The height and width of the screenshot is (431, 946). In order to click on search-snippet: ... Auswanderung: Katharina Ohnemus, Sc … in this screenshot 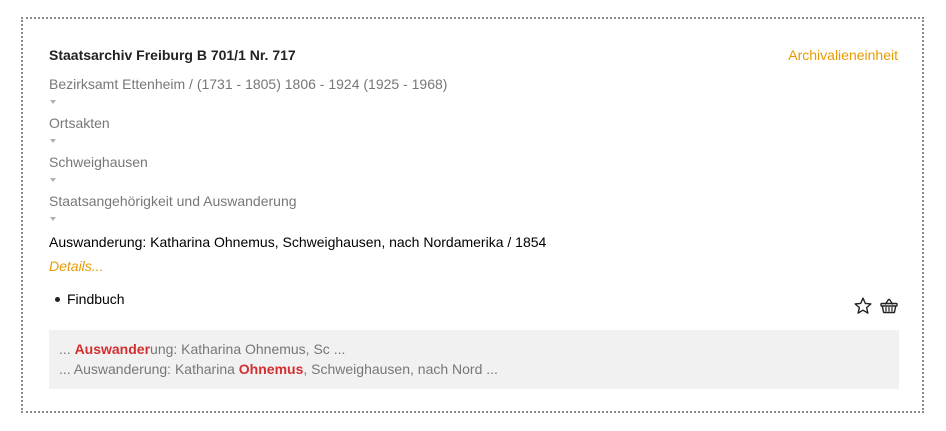, I will do `click(202, 349)`.